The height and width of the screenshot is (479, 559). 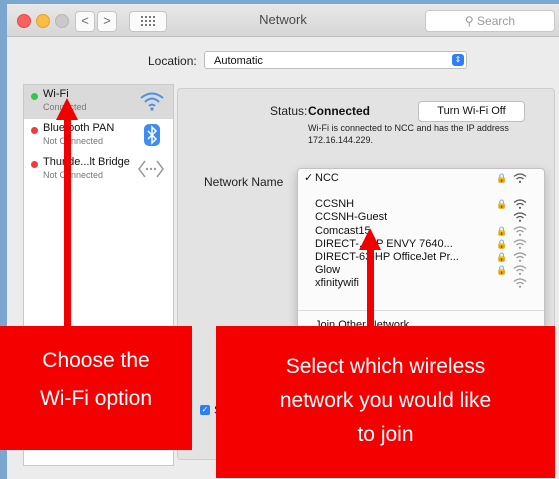 What do you see at coordinates (351, 217) in the screenshot?
I see `network-name: CCSNH-Guest` at bounding box center [351, 217].